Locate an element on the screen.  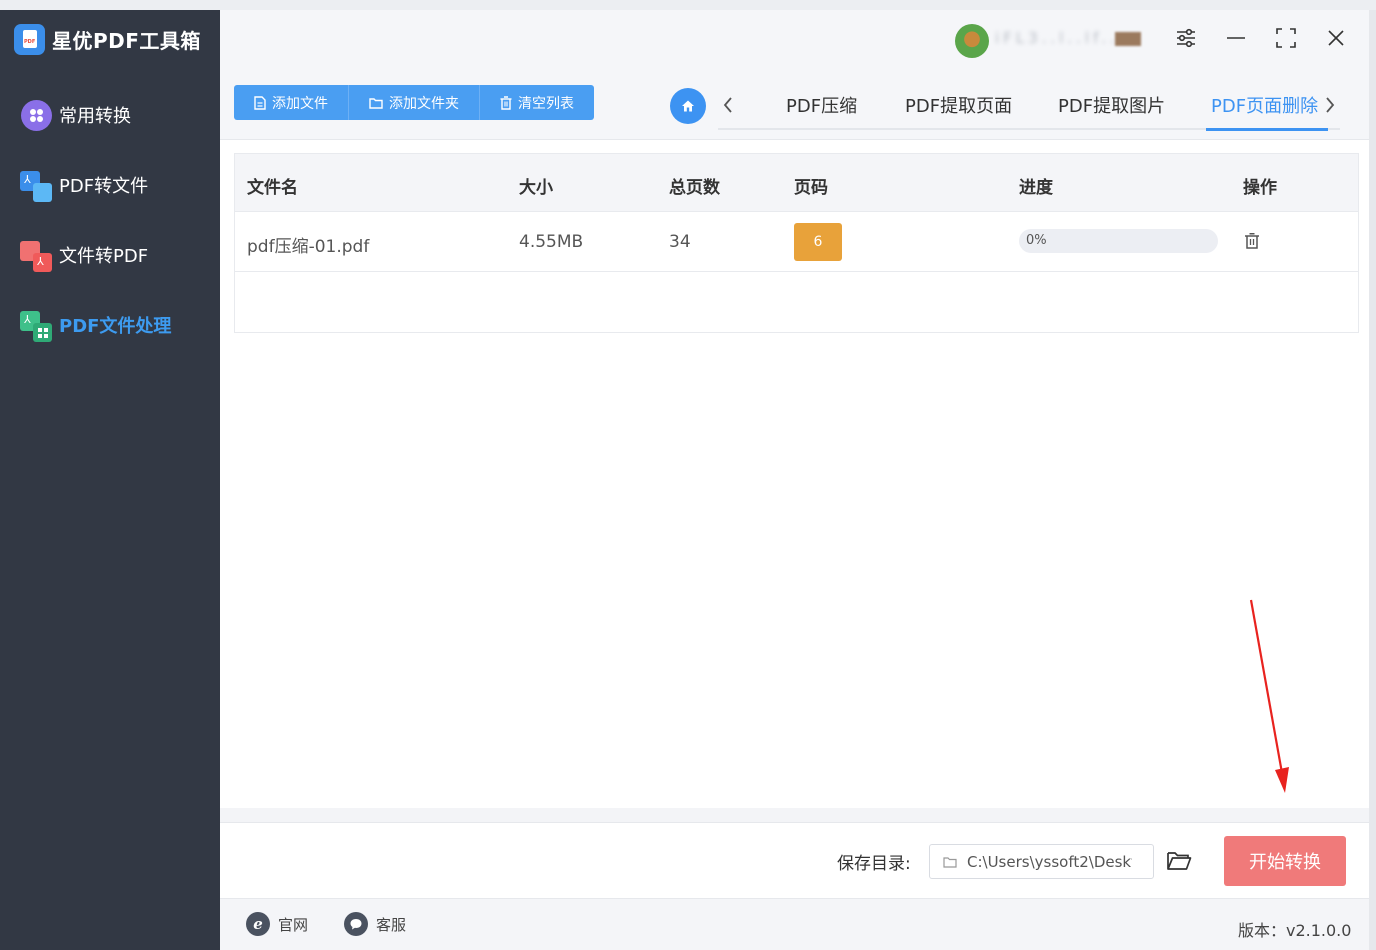
settings-icon is located at coordinates (1186, 38).